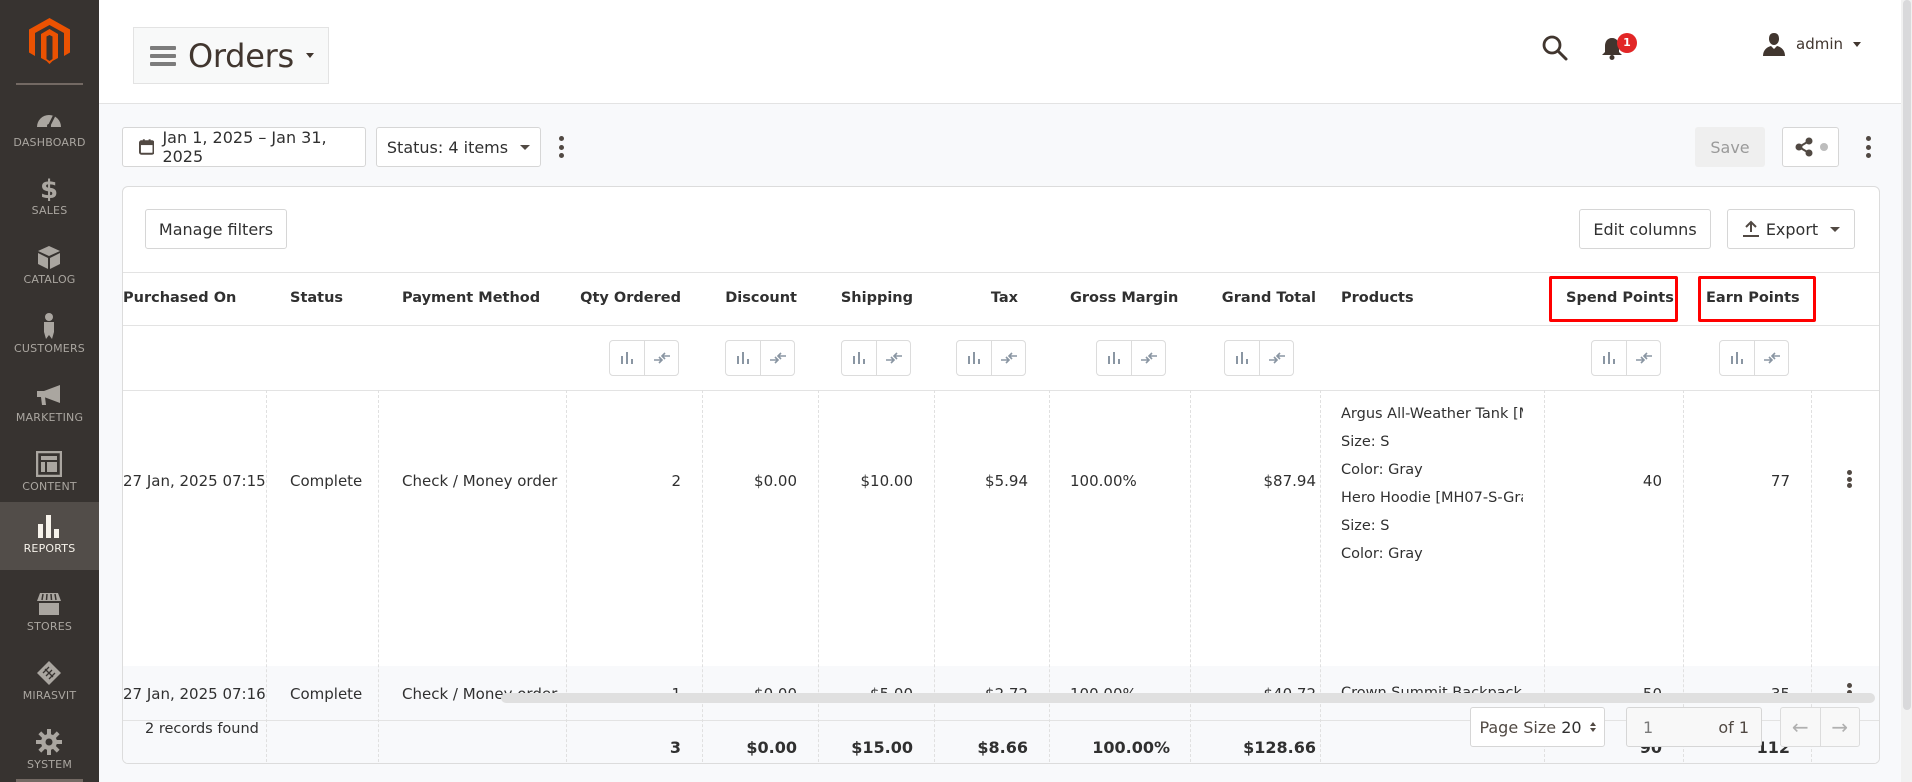  Describe the element at coordinates (1907, 355) in the screenshot. I see `page-scrollbar-thumb` at that location.